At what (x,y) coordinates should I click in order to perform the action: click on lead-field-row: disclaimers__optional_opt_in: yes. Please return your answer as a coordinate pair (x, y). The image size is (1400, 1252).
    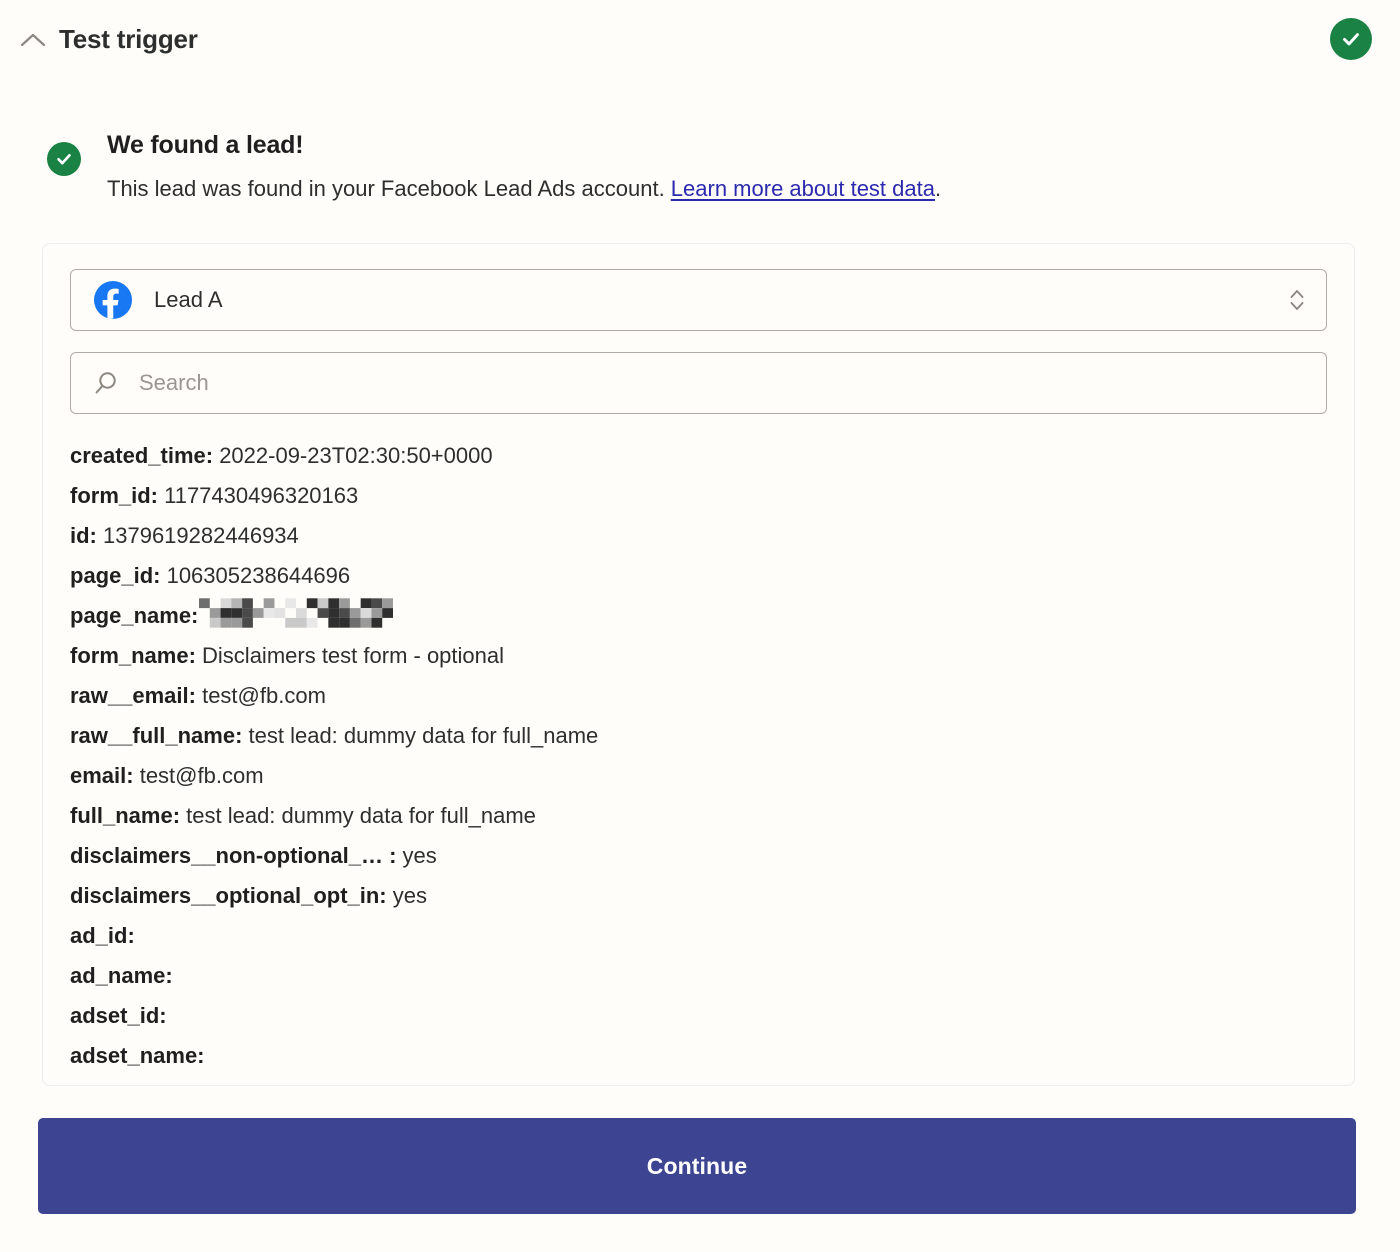
    Looking at the image, I should click on (698, 896).